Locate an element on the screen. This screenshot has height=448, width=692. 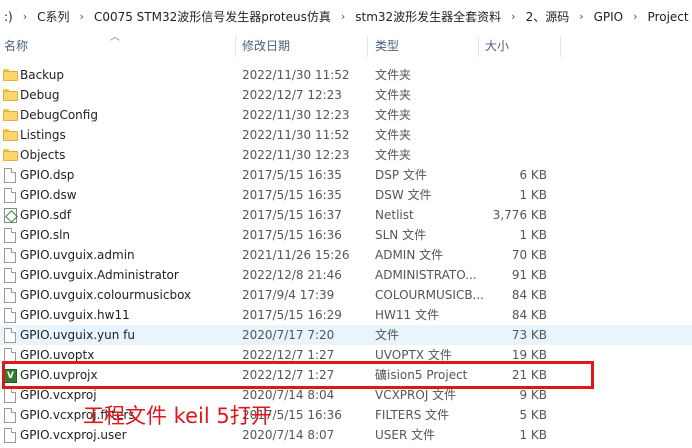
header-type: 类型 is located at coordinates (387, 46).